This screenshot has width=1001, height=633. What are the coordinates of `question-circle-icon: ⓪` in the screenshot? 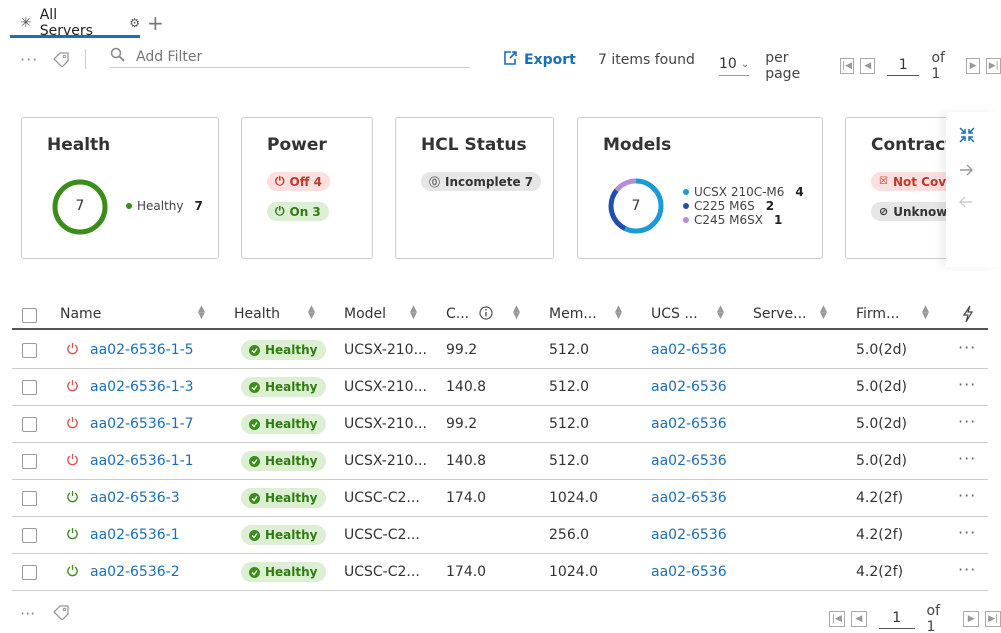 It's located at (434, 182).